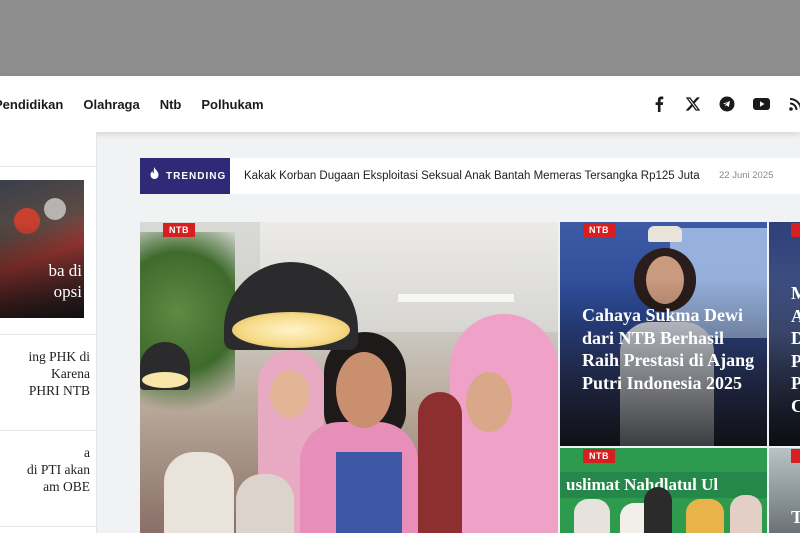 Image resolution: width=800 pixels, height=533 pixels. I want to click on sidebar-featured-title: ba di opsi, so click(42, 281).